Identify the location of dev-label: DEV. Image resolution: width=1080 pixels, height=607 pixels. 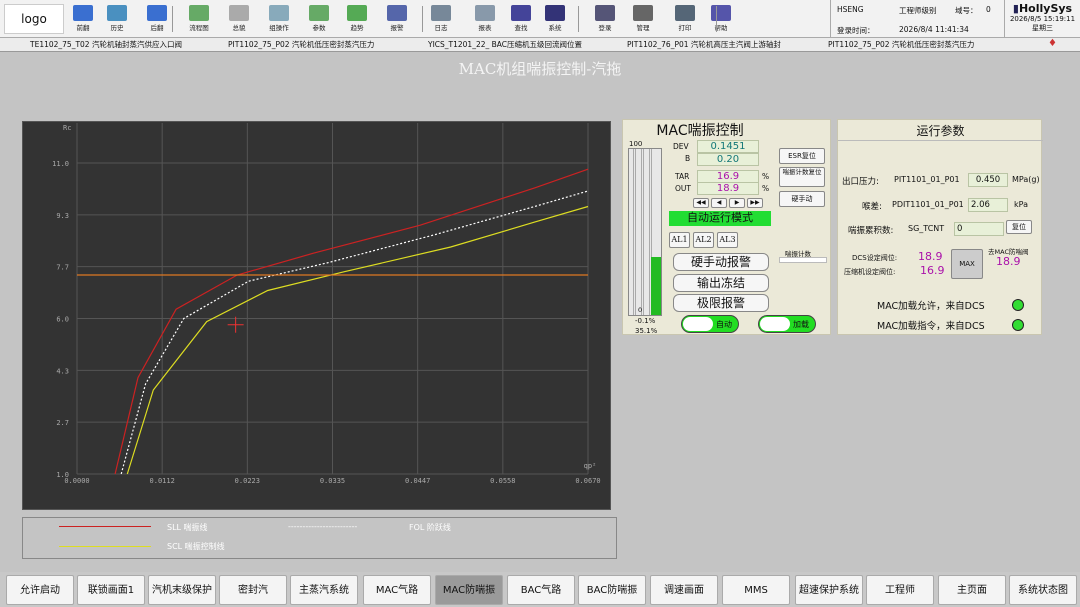
(681, 146).